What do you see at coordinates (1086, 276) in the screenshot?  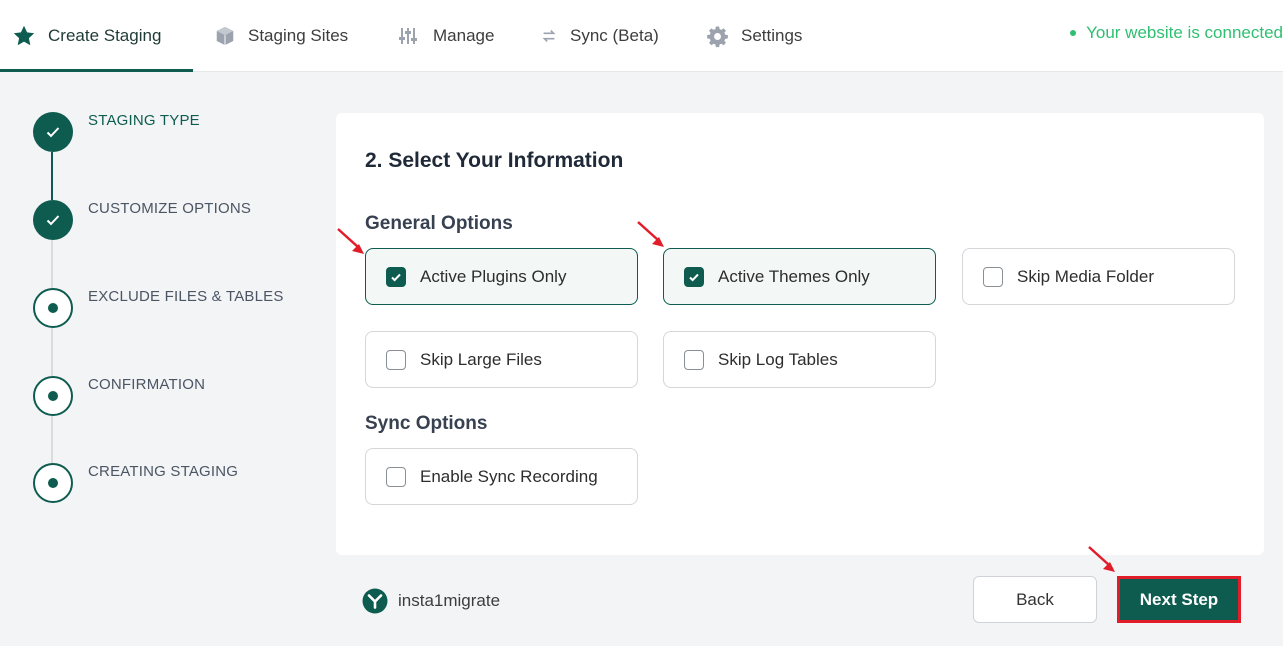 I see `option-label: Skip Media Folder` at bounding box center [1086, 276].